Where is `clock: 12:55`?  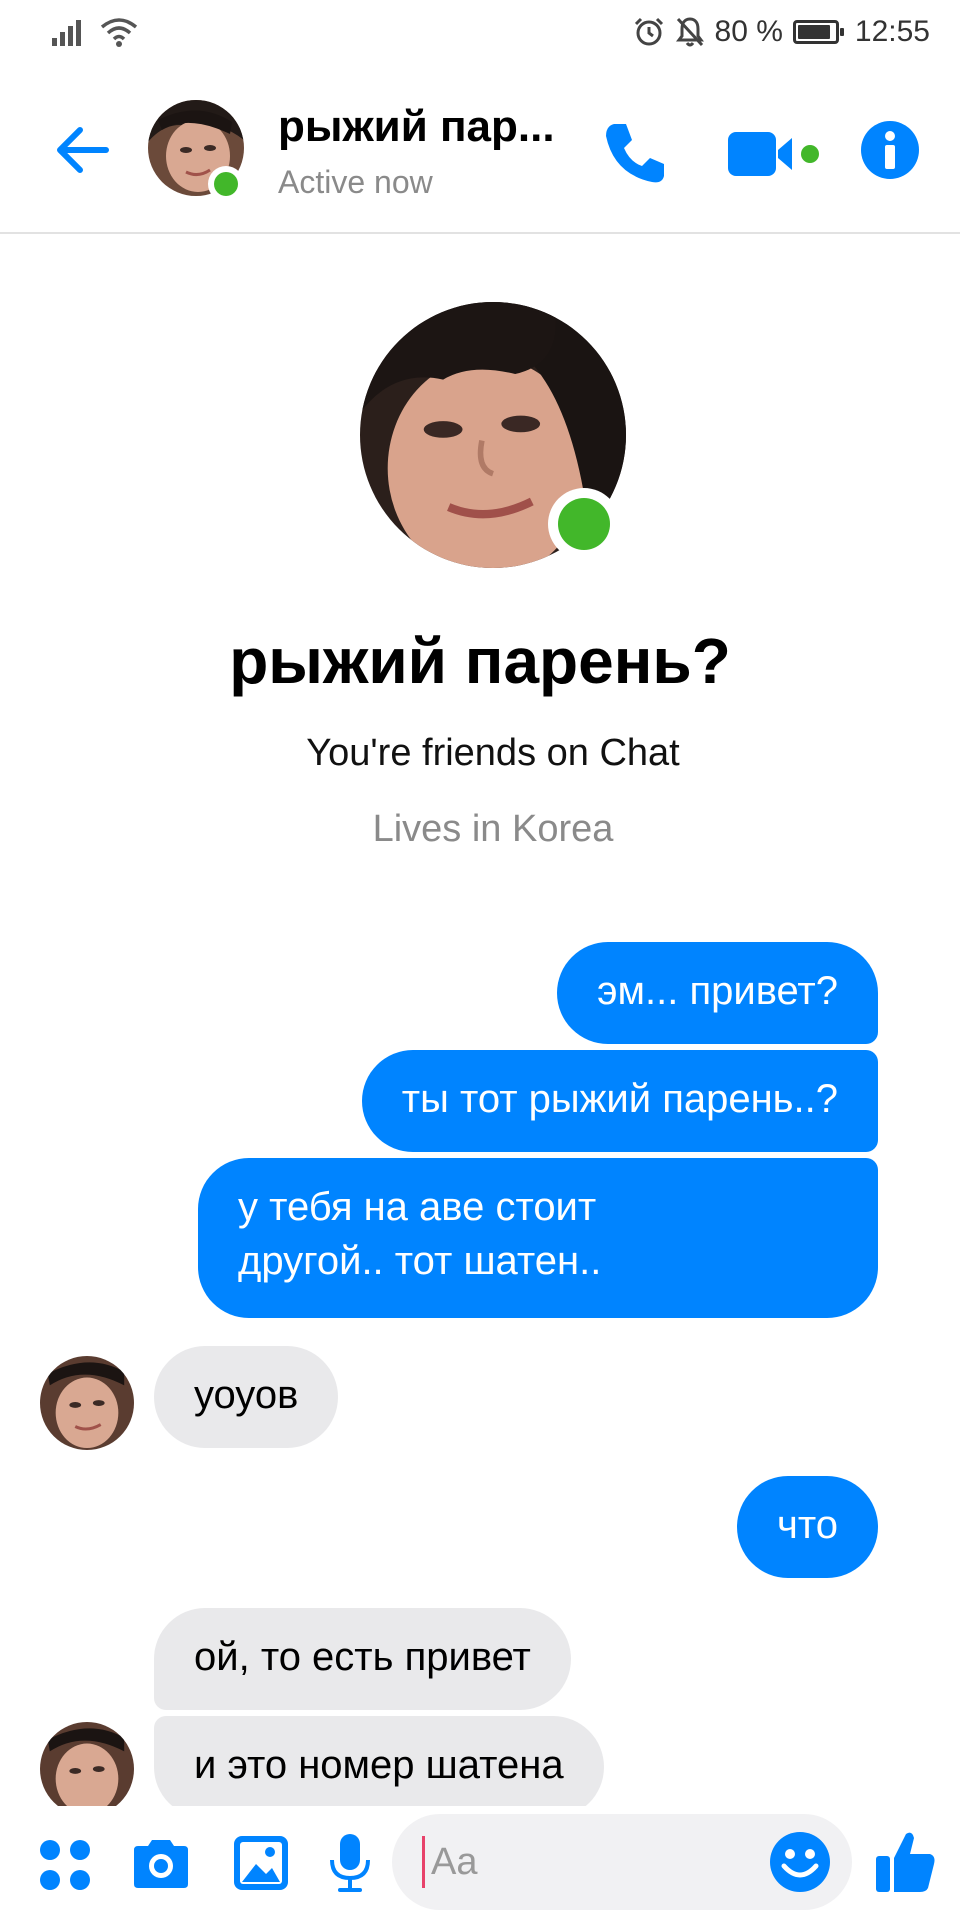
clock: 12:55 is located at coordinates (892, 31).